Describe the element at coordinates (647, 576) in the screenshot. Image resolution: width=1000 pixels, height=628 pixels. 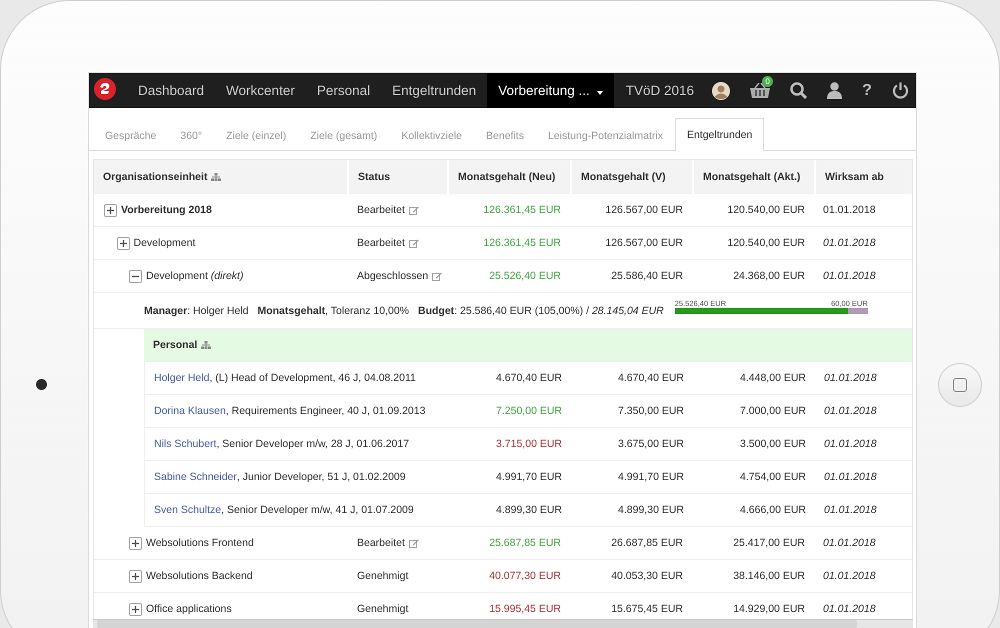
I see `salary-value: 40.053,30 EUR` at that location.